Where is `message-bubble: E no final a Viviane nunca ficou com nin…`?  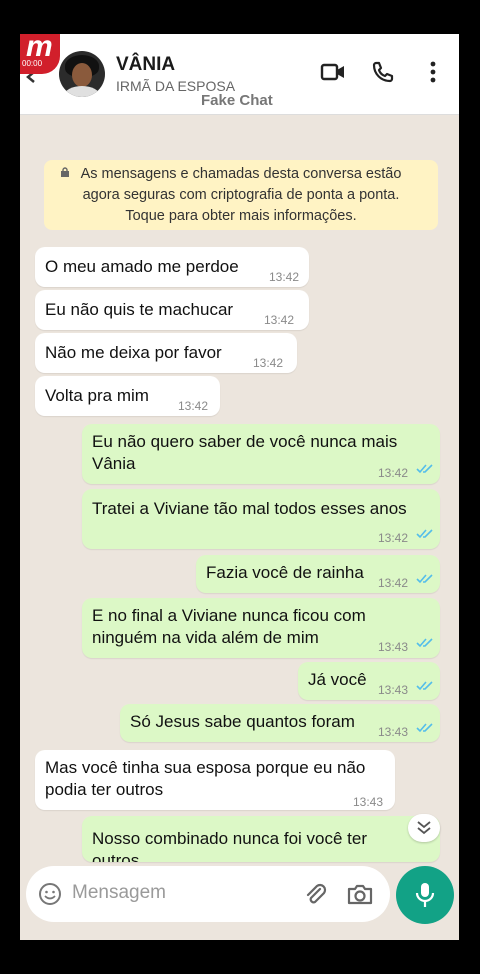 message-bubble: E no final a Viviane nunca ficou com nin… is located at coordinates (261, 628).